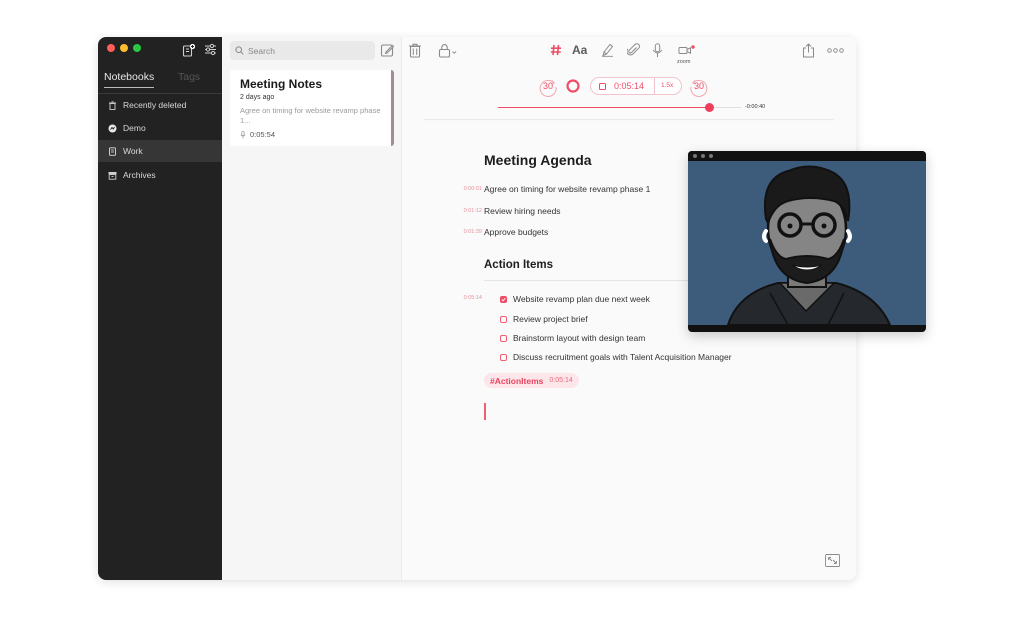 The width and height of the screenshot is (1024, 617). I want to click on new-note-icon, so click(387, 50).